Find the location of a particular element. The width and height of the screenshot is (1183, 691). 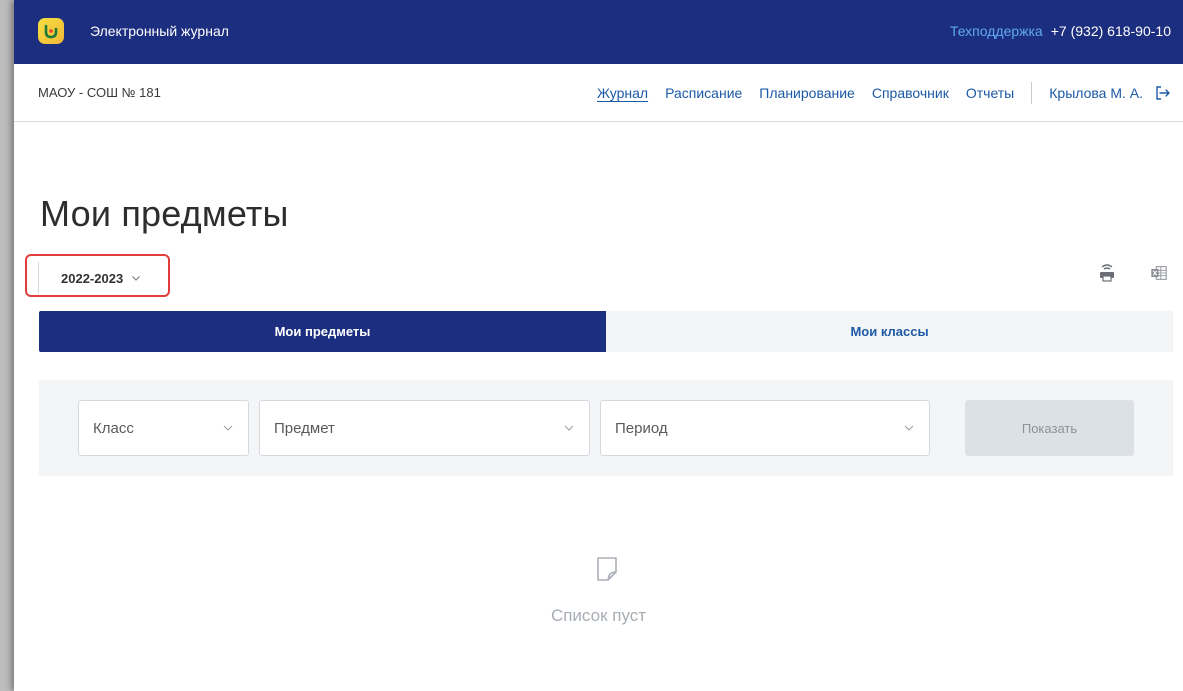

subject-select: Предмет is located at coordinates (424, 428).